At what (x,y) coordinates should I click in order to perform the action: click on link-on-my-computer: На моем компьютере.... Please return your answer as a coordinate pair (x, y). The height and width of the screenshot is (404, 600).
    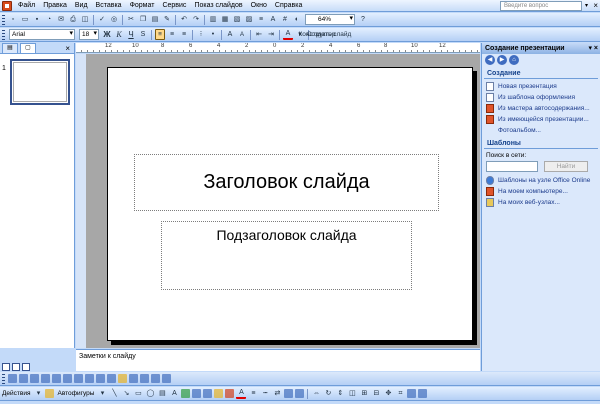
    Looking at the image, I should click on (541, 191).